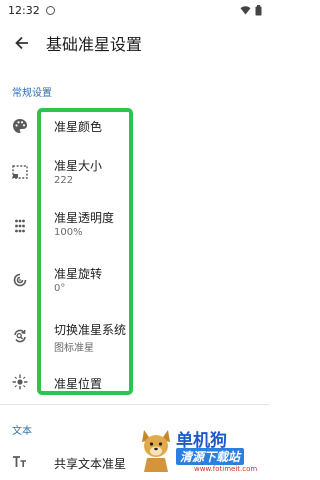  What do you see at coordinates (78, 384) in the screenshot?
I see `row-title: 准星位置` at bounding box center [78, 384].